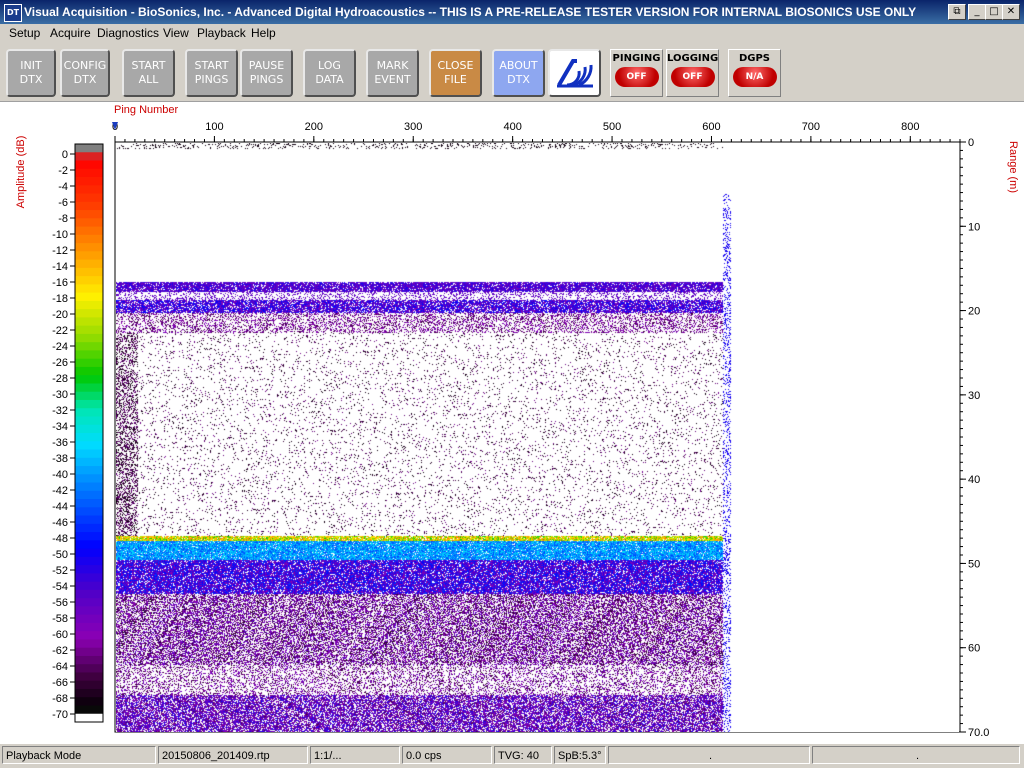  Describe the element at coordinates (518, 65) in the screenshot. I see `button-label-line1: ABOUT` at that location.